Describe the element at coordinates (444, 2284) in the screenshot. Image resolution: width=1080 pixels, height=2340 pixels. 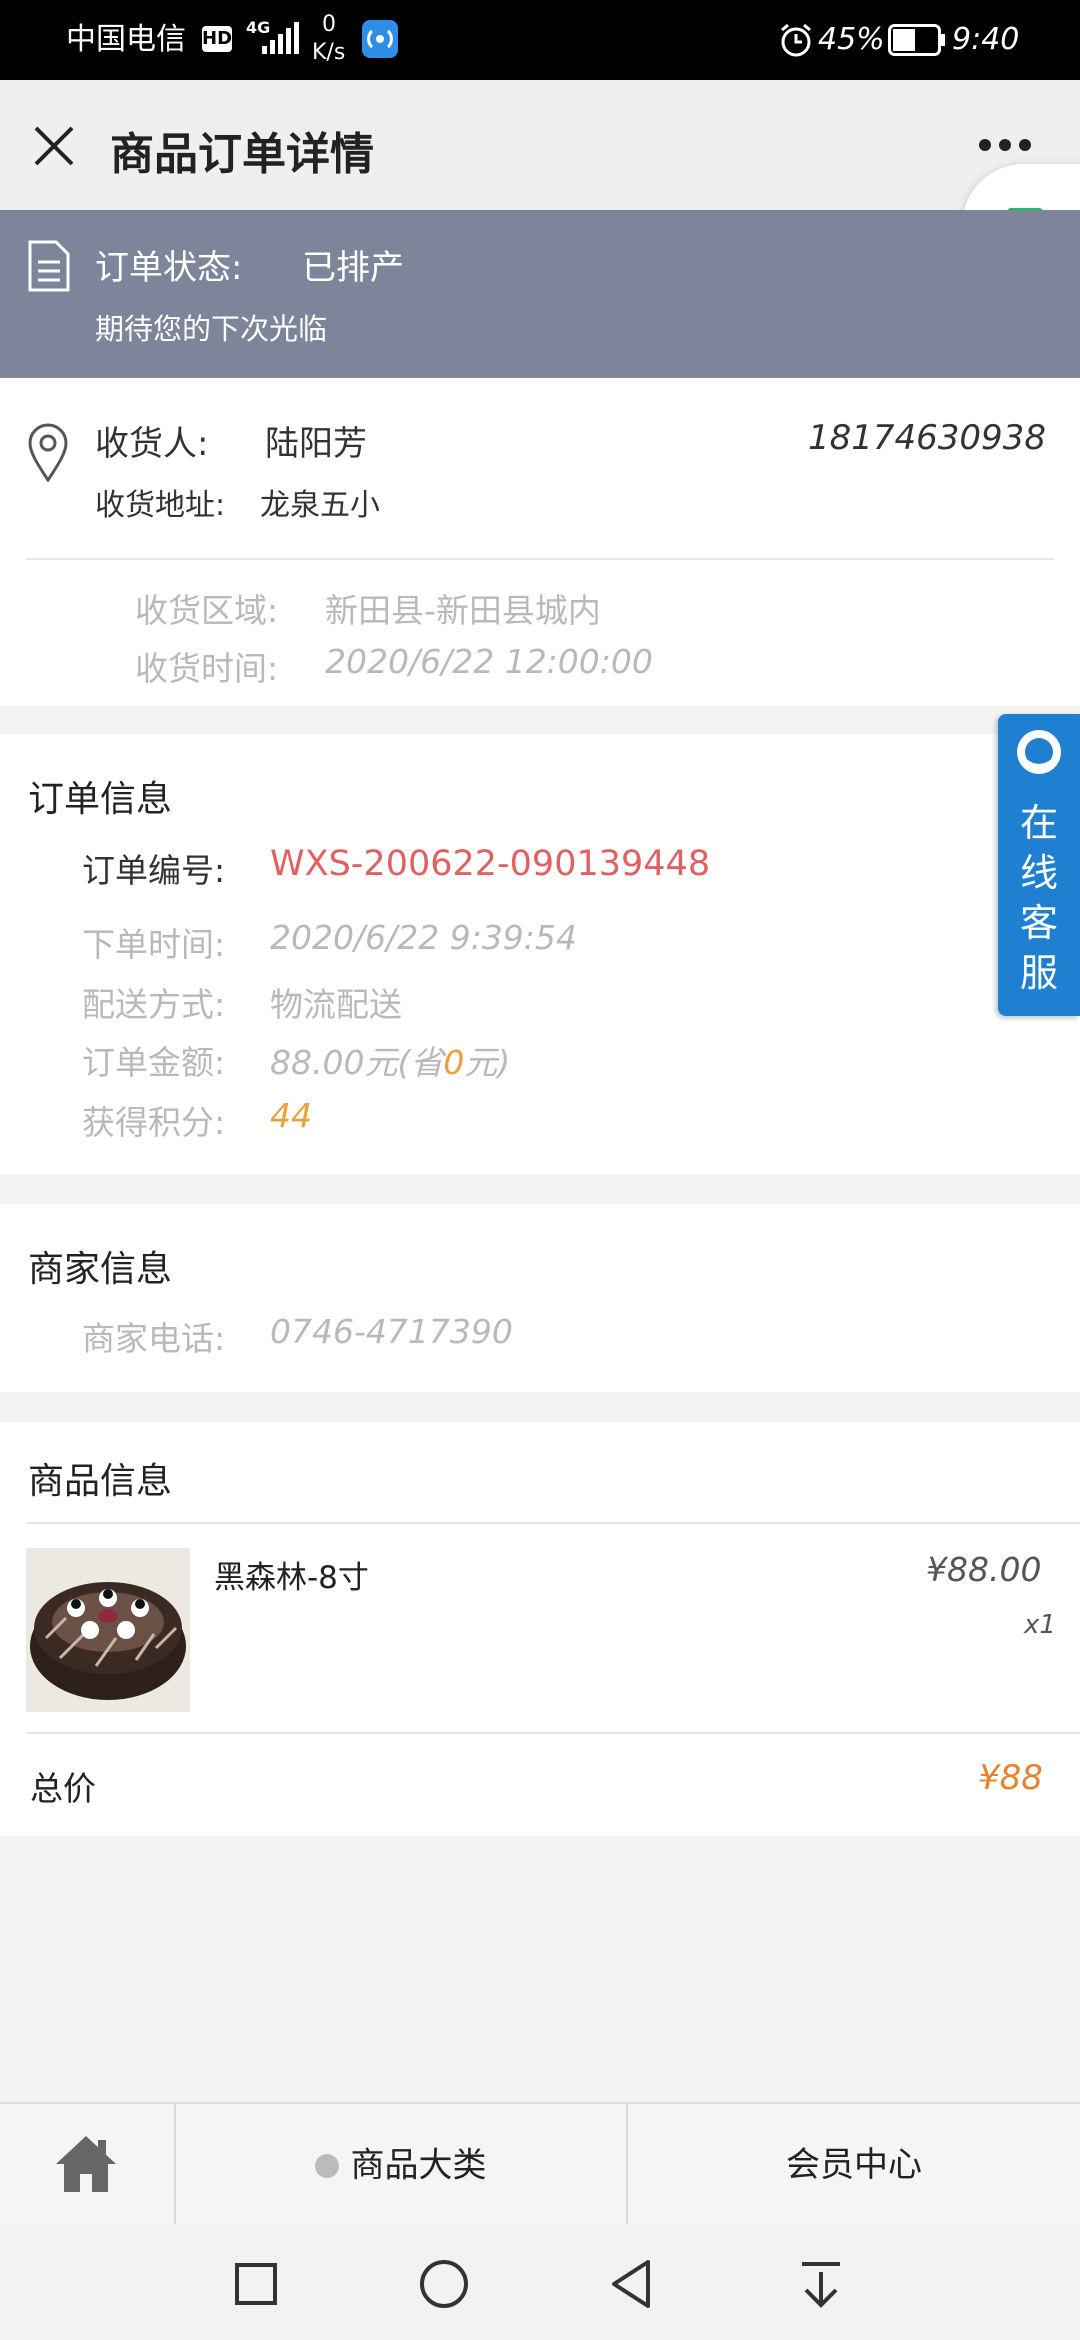
I see `home-circle-icon` at that location.